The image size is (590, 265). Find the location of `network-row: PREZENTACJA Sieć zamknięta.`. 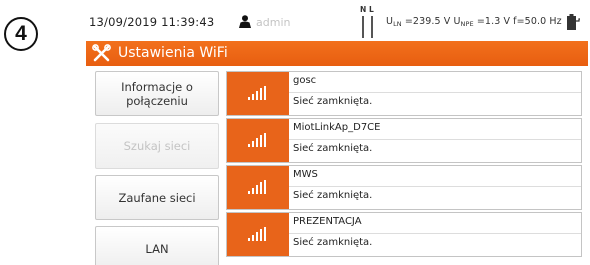

network-row: PREZENTACJA Sieć zamknięta. is located at coordinates (404, 234).